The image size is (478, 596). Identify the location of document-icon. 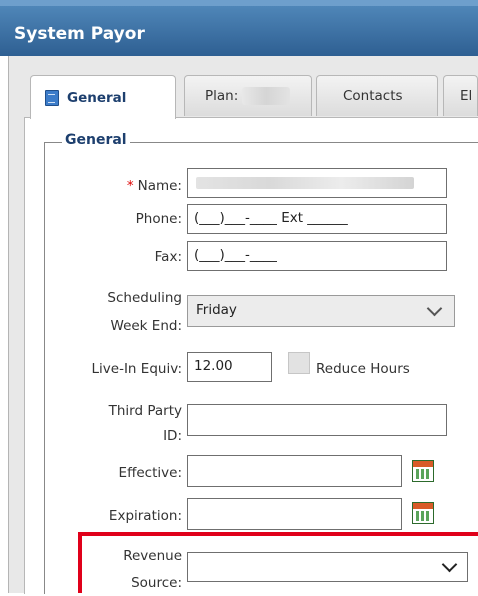
(52, 97).